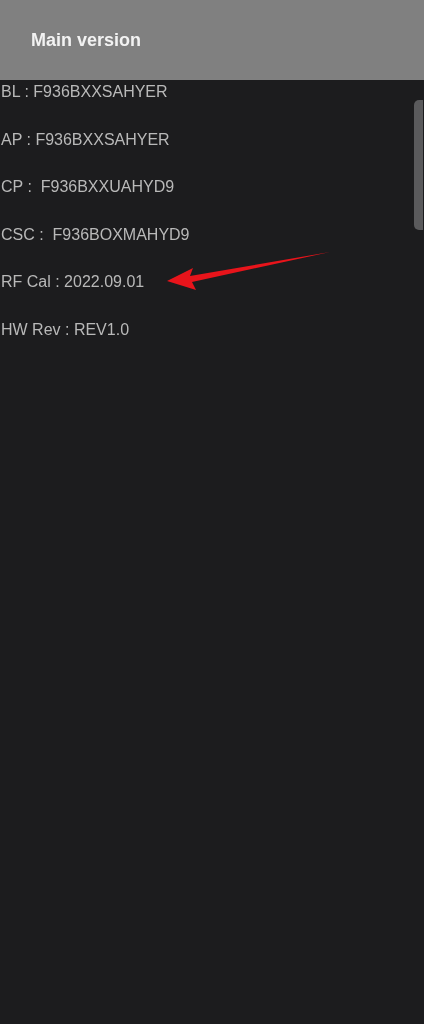  Describe the element at coordinates (85, 139) in the screenshot. I see `version-info-line: AP : F936BXXSAHYER` at that location.